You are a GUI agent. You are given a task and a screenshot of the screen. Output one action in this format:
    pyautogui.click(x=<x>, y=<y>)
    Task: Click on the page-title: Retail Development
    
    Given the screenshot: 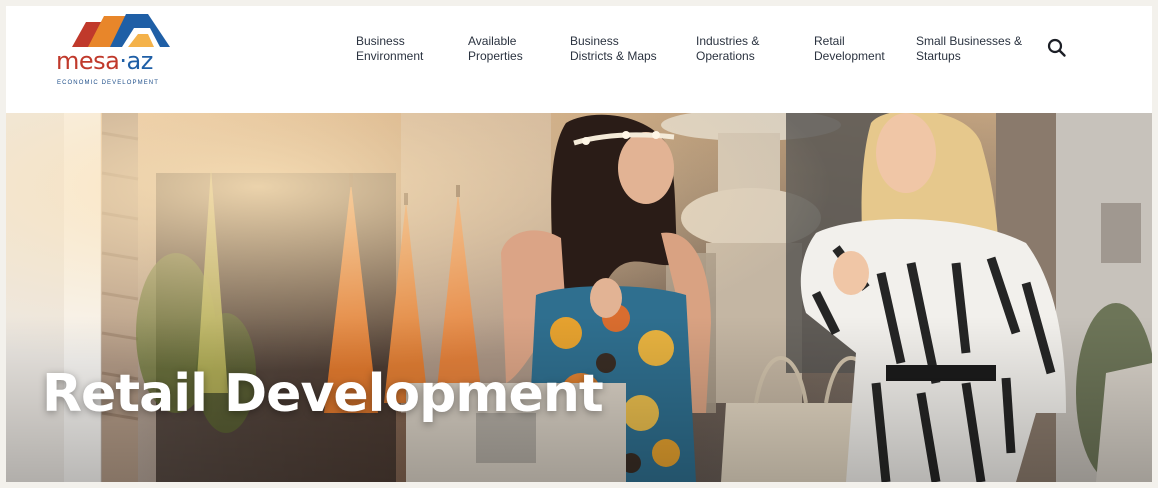 What is the action you would take?
    pyautogui.click(x=323, y=394)
    